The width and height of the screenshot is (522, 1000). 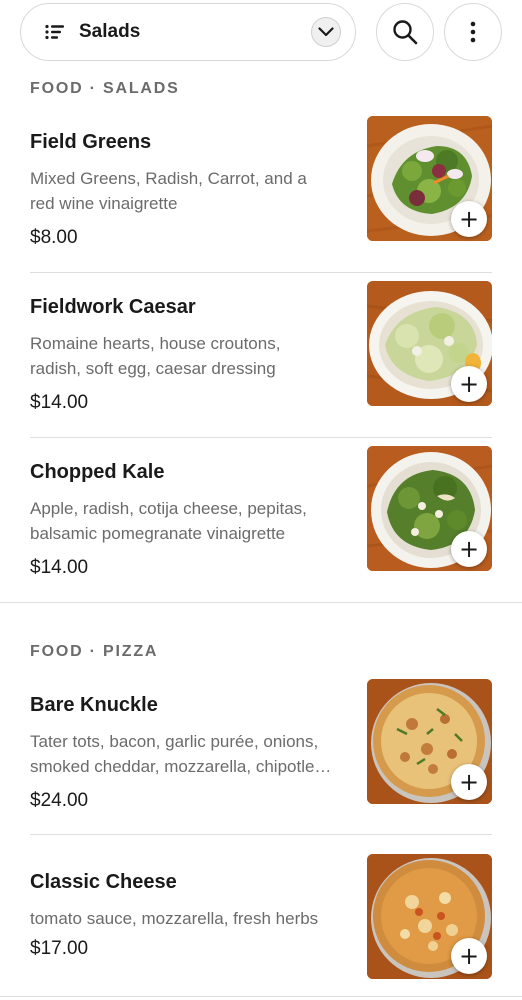 I want to click on more-options-button, so click(x=473, y=32).